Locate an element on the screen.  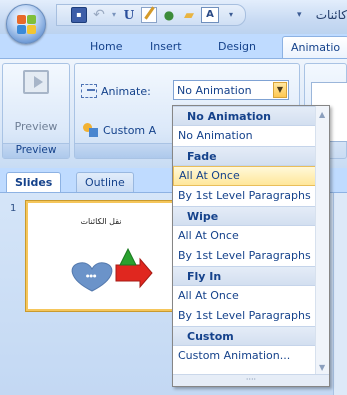
tab-design: Design is located at coordinates (237, 46).